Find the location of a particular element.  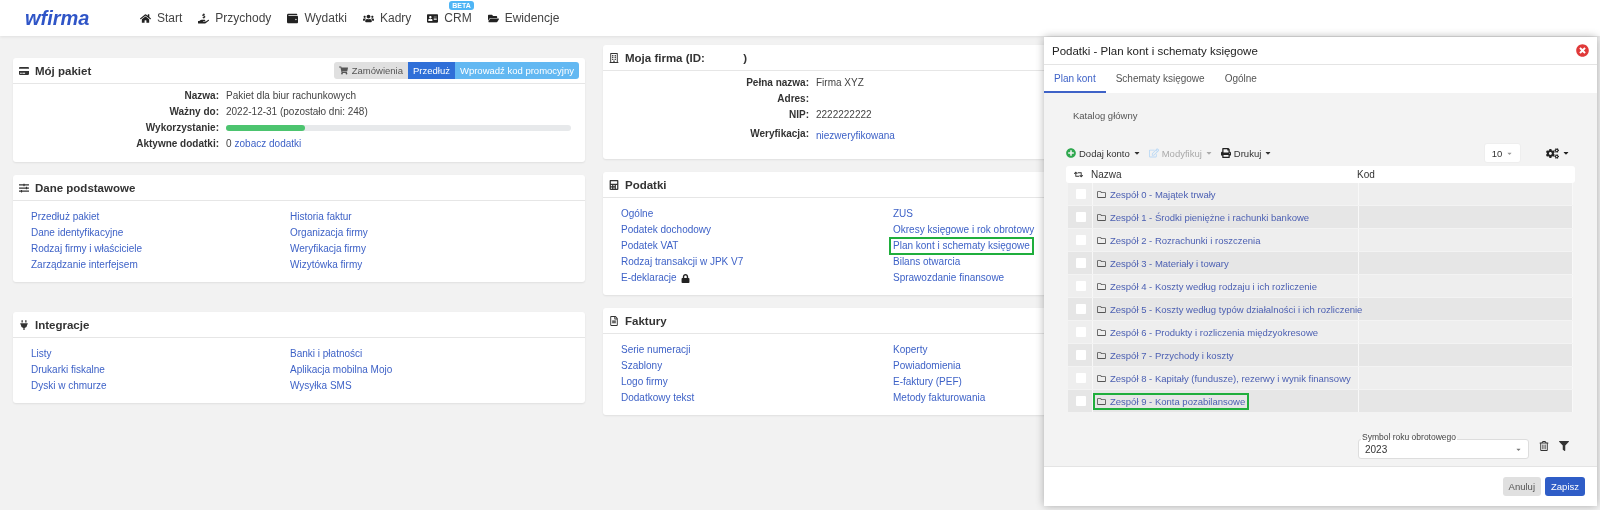

field-label: NIP: is located at coordinates (798, 115).